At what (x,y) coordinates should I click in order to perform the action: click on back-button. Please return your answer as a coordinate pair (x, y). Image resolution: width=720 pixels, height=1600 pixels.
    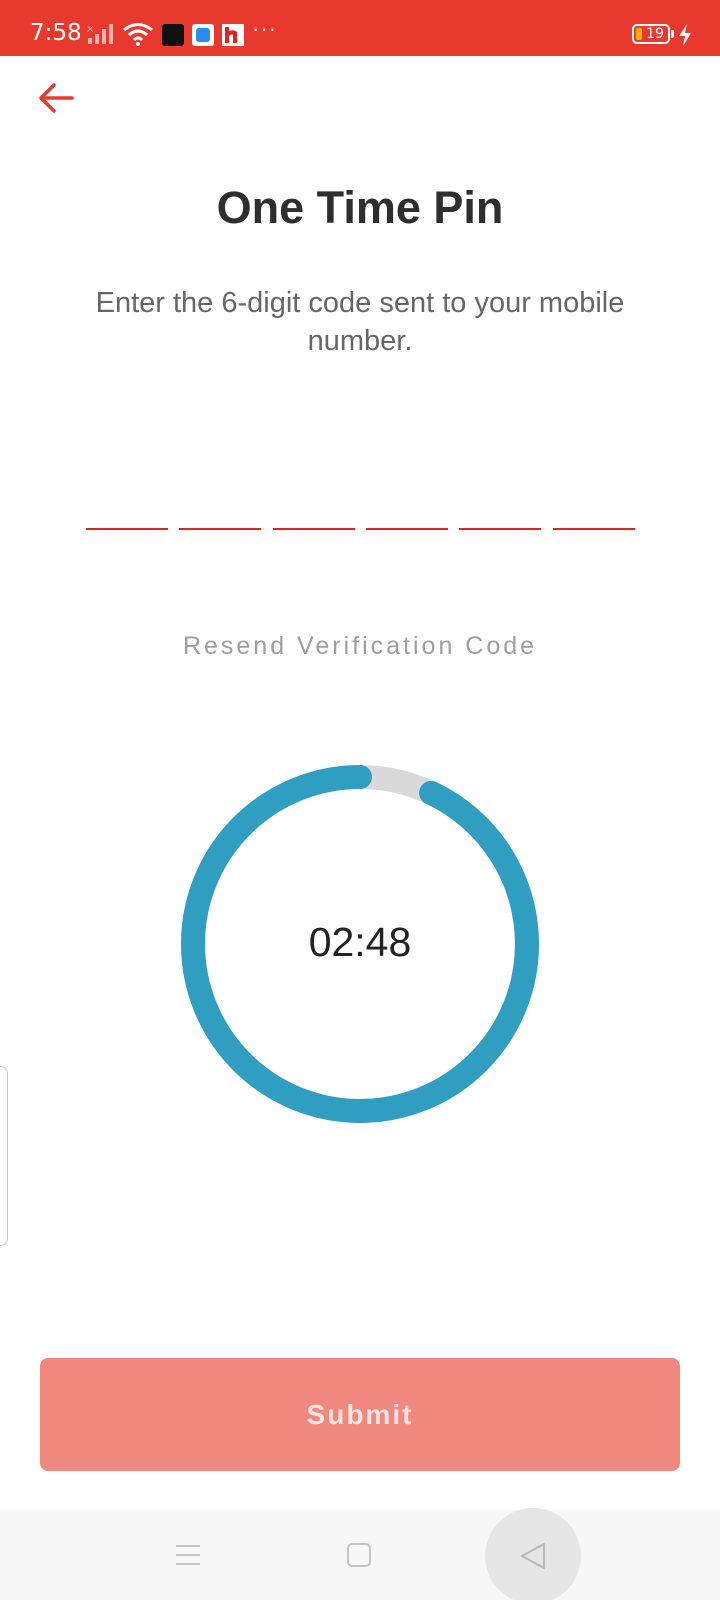
    Looking at the image, I should click on (56, 98).